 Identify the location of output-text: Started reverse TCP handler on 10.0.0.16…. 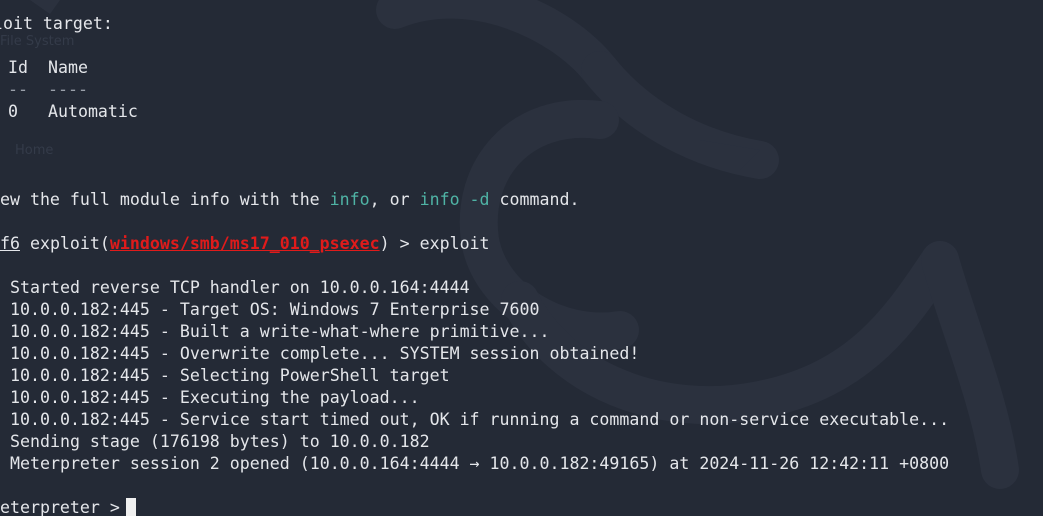
(240, 287).